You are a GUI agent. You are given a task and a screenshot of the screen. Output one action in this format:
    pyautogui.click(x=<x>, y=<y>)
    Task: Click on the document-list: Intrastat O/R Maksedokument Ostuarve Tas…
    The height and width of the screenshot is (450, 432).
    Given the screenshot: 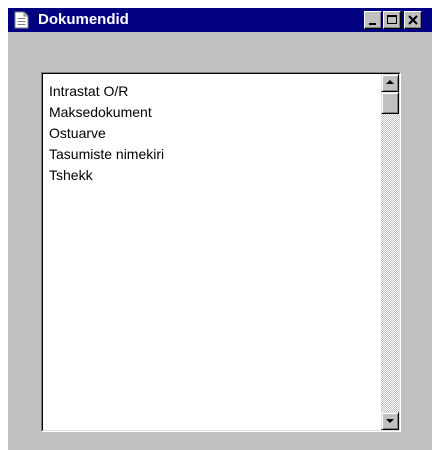 What is the action you would take?
    pyautogui.click(x=106, y=133)
    